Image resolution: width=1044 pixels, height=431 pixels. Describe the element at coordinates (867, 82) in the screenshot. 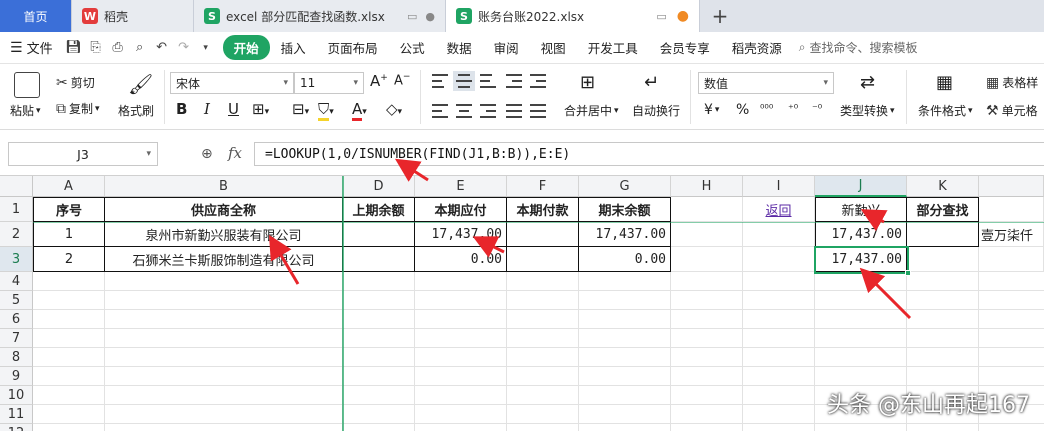

I see `type-convert-icon: ⇄` at that location.